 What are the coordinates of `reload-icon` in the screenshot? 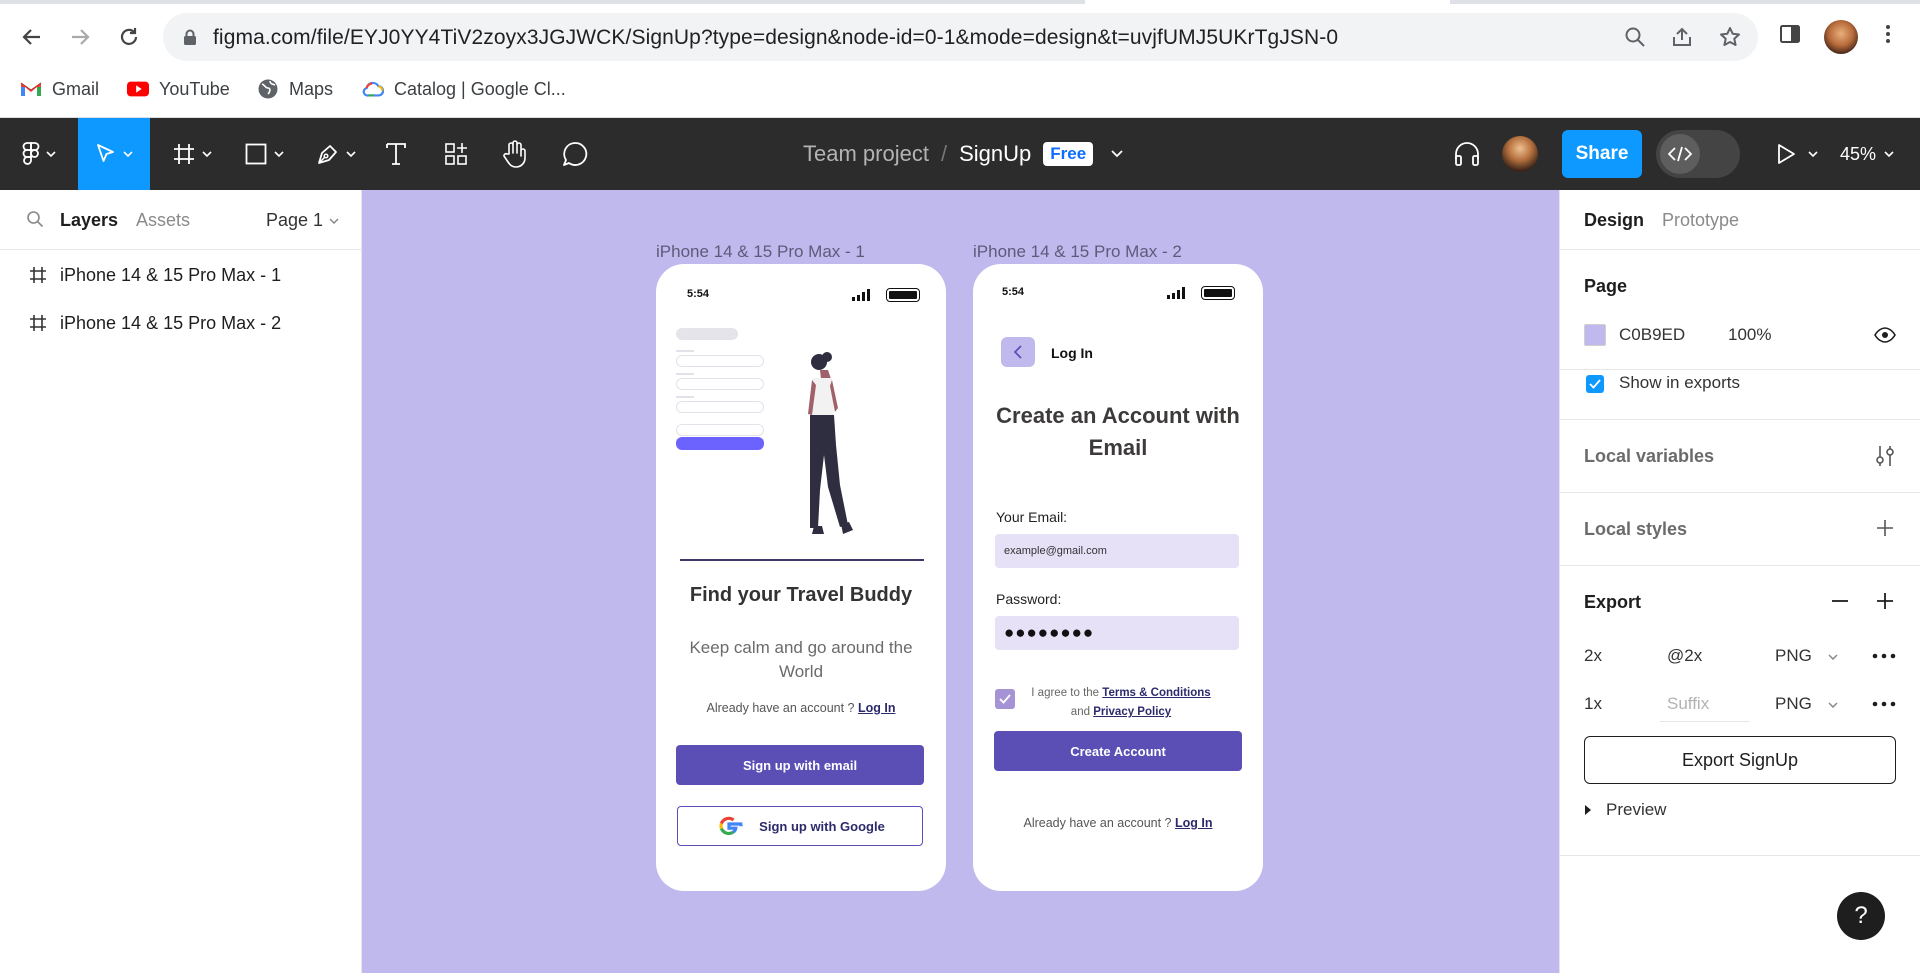 It's located at (129, 37).